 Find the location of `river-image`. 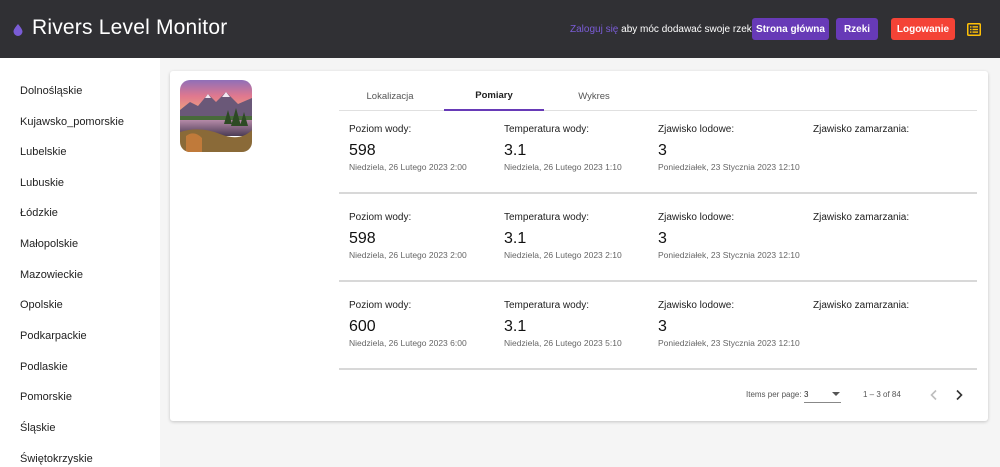

river-image is located at coordinates (216, 116).